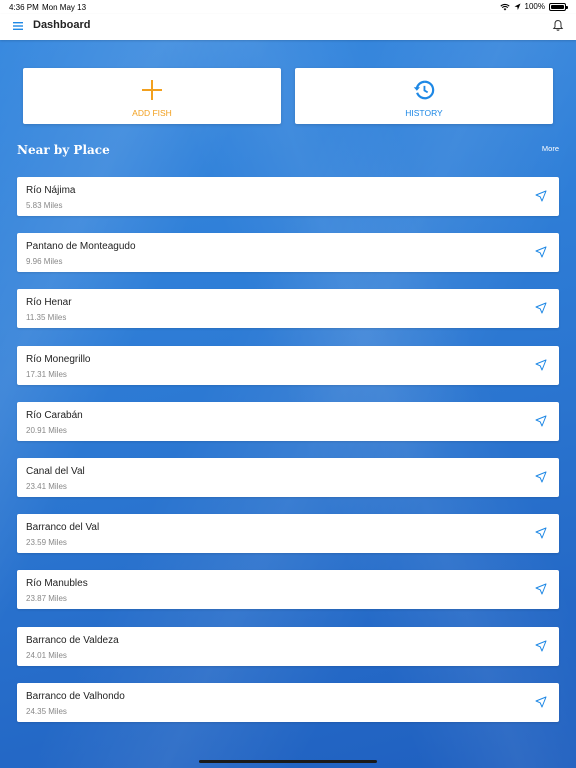 Image resolution: width=576 pixels, height=768 pixels. Describe the element at coordinates (44, 262) in the screenshot. I see `place-distance: 9.96 Miles` at that location.